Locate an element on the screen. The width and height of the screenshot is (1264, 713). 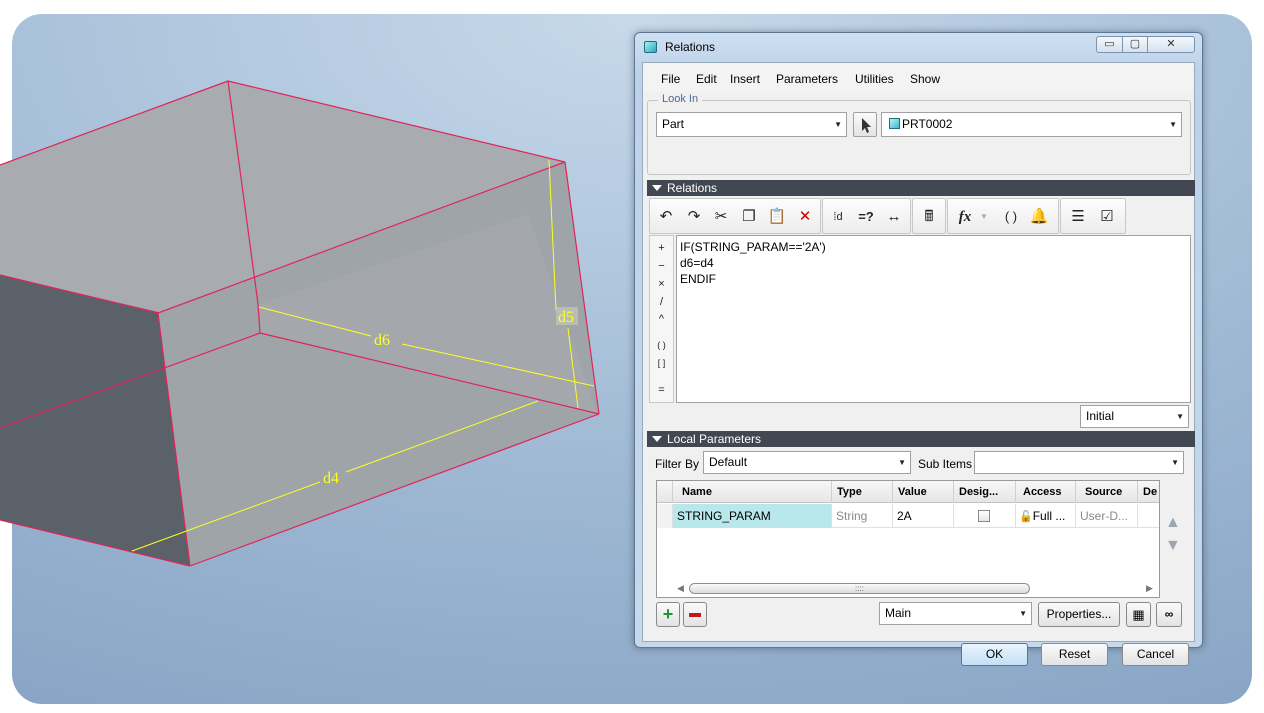
relation-mode-select: Initial ▼ is located at coordinates (1134, 416).